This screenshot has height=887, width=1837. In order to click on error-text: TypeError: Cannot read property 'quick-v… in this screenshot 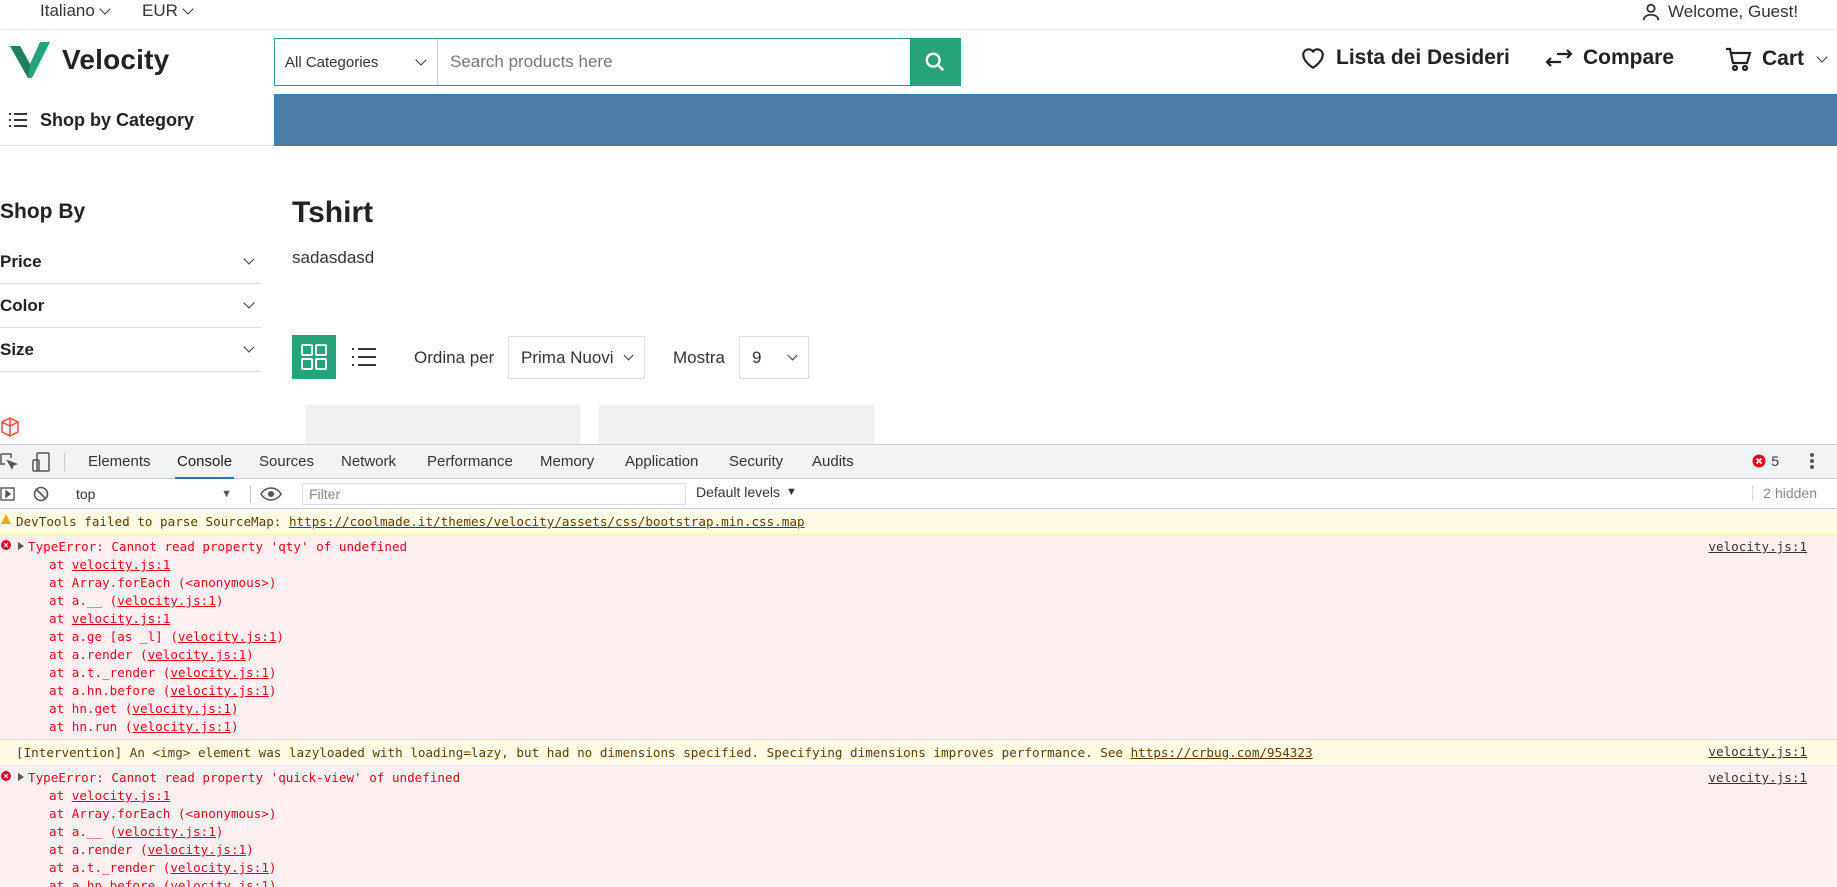, I will do `click(244, 777)`.